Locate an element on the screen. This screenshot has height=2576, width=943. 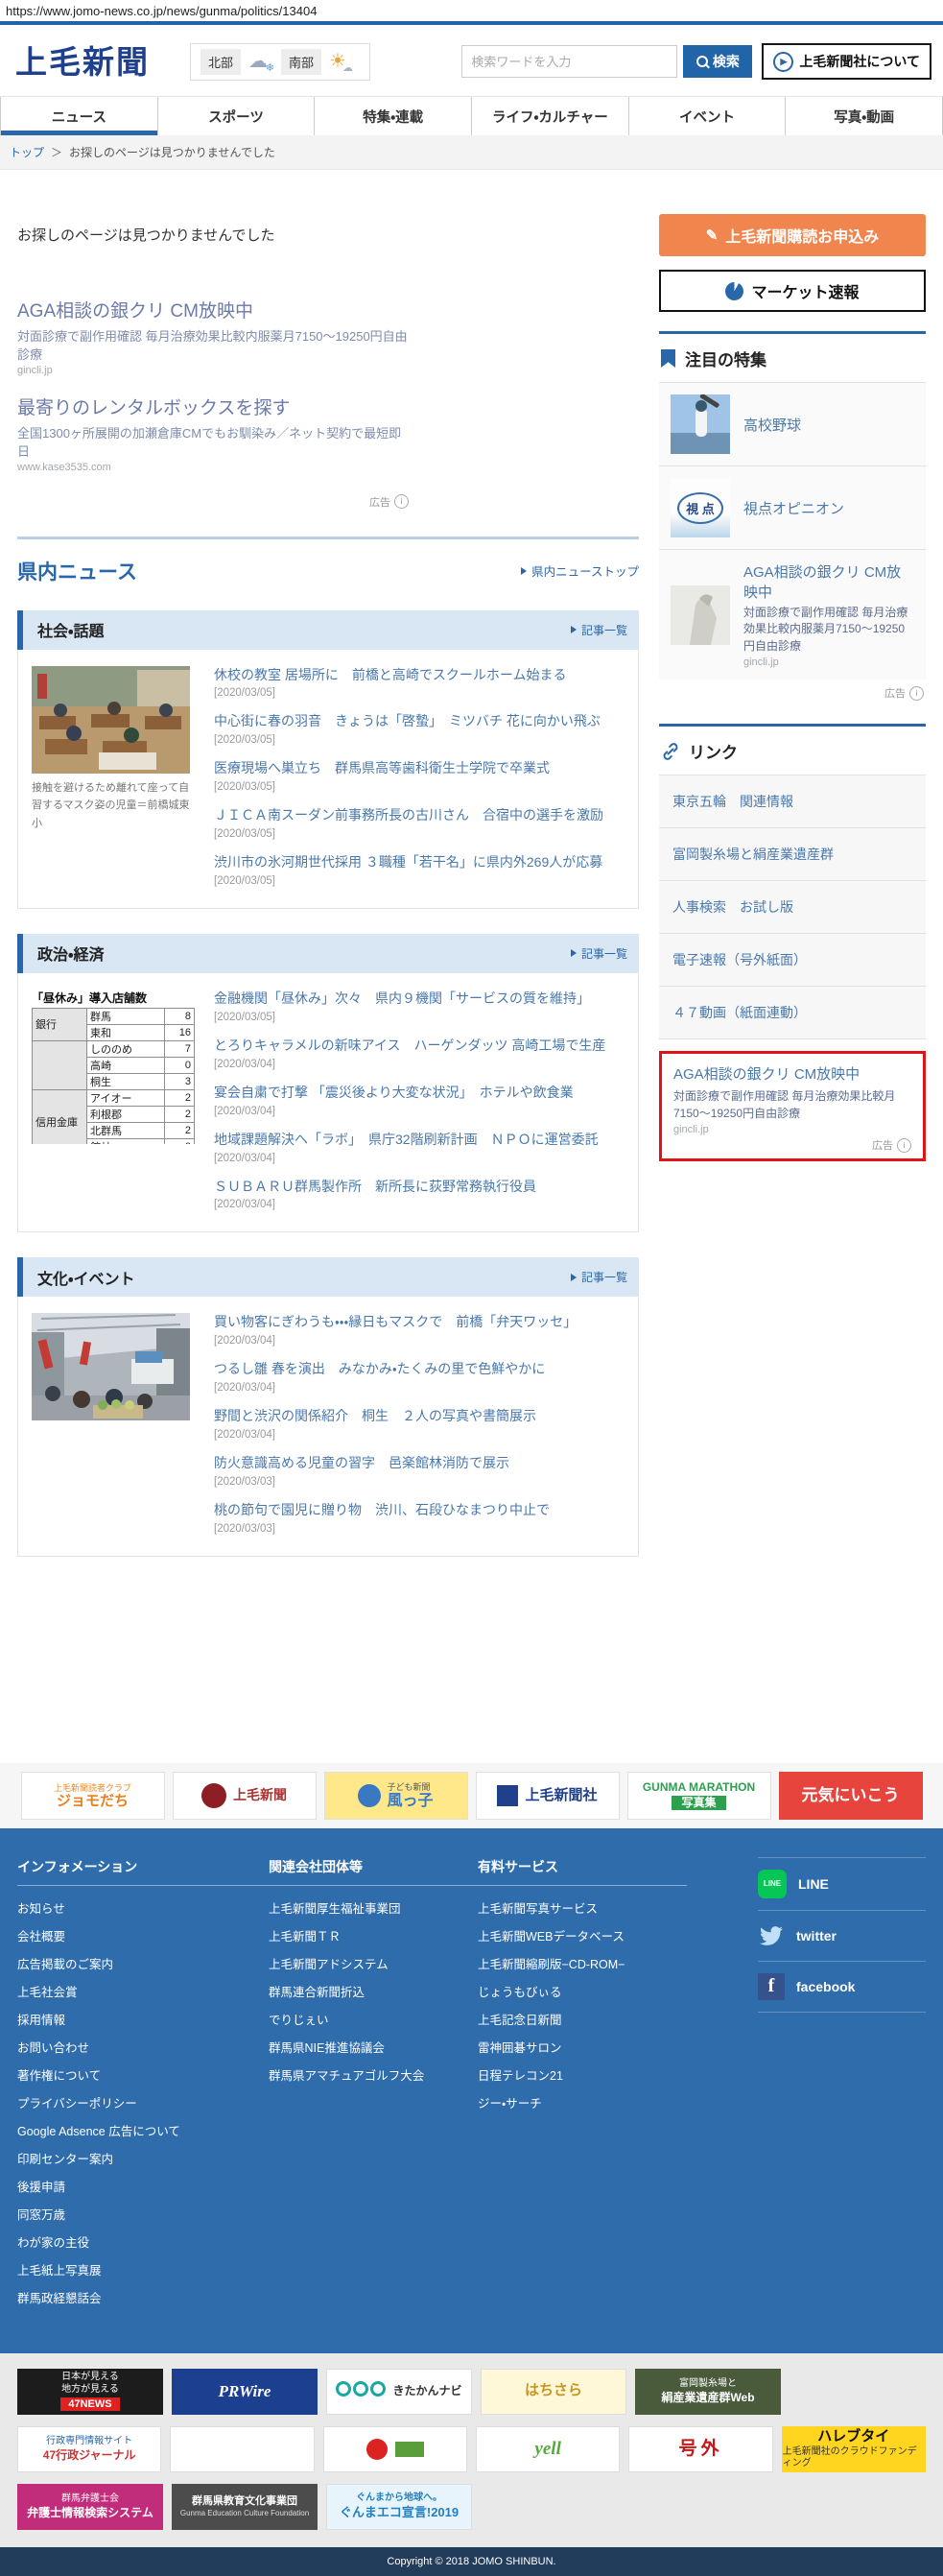
footer-link: 上毛新聞写真サービス is located at coordinates (582, 1909).